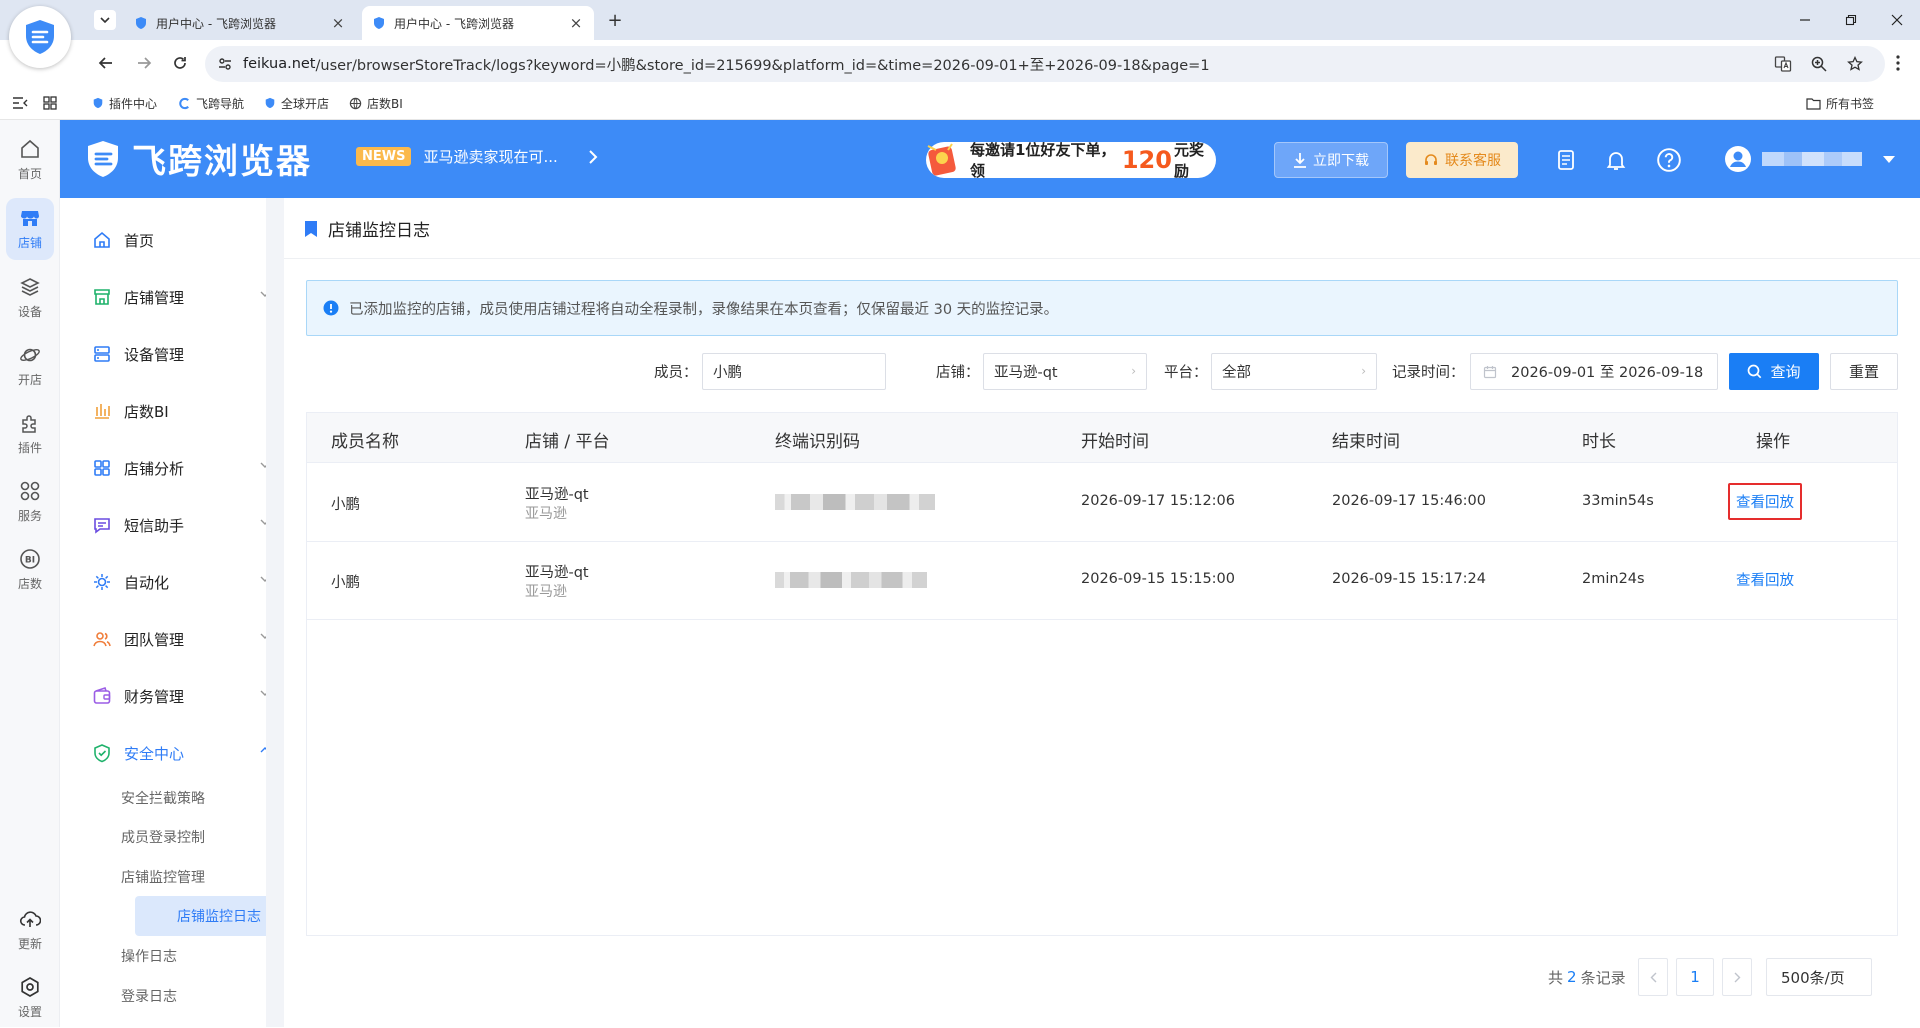 The image size is (1920, 1028). Describe the element at coordinates (960, 103) in the screenshot. I see `bookmarks-bar: 插件中心 飞跨导航 全球开店 店数BI 所有书签` at that location.